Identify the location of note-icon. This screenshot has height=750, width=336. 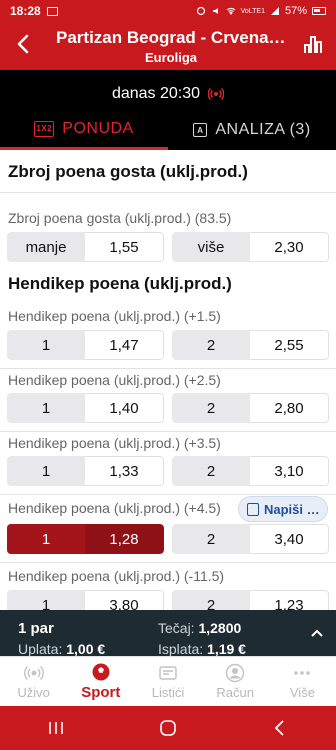
(253, 509).